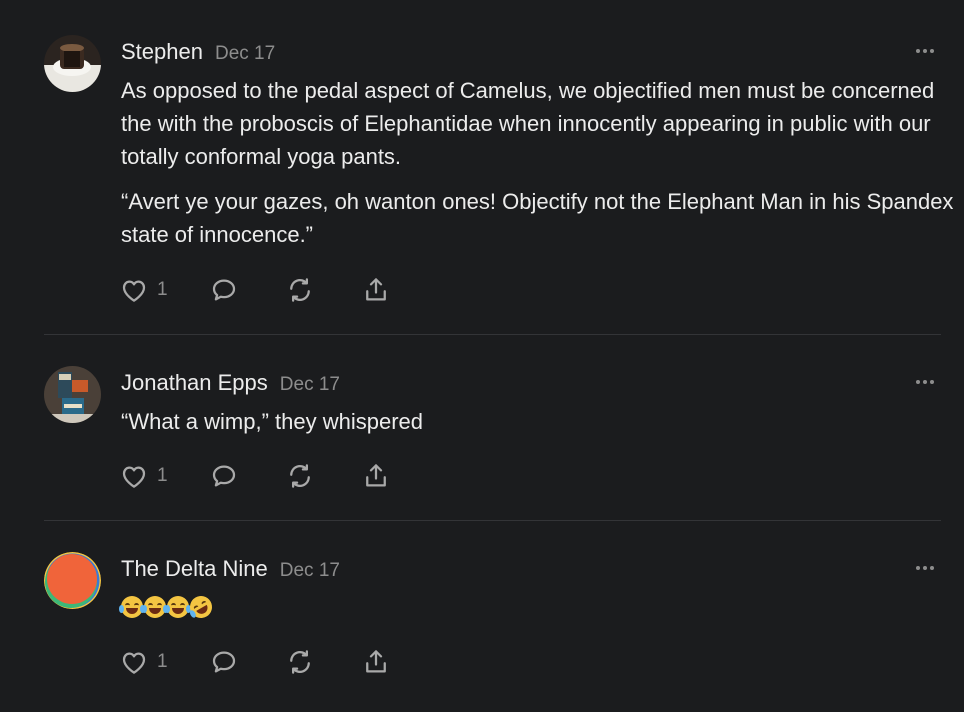 This screenshot has height=712, width=964. I want to click on comment-author: The Delta Nine Dec 17, so click(230, 569).